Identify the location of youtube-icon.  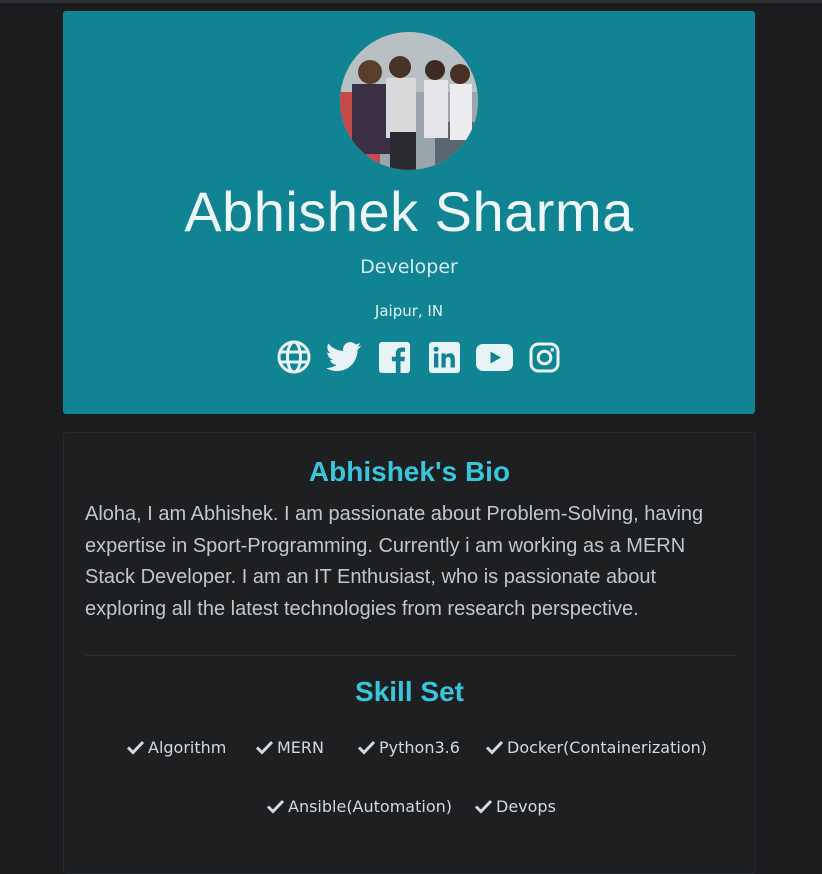
(494, 357).